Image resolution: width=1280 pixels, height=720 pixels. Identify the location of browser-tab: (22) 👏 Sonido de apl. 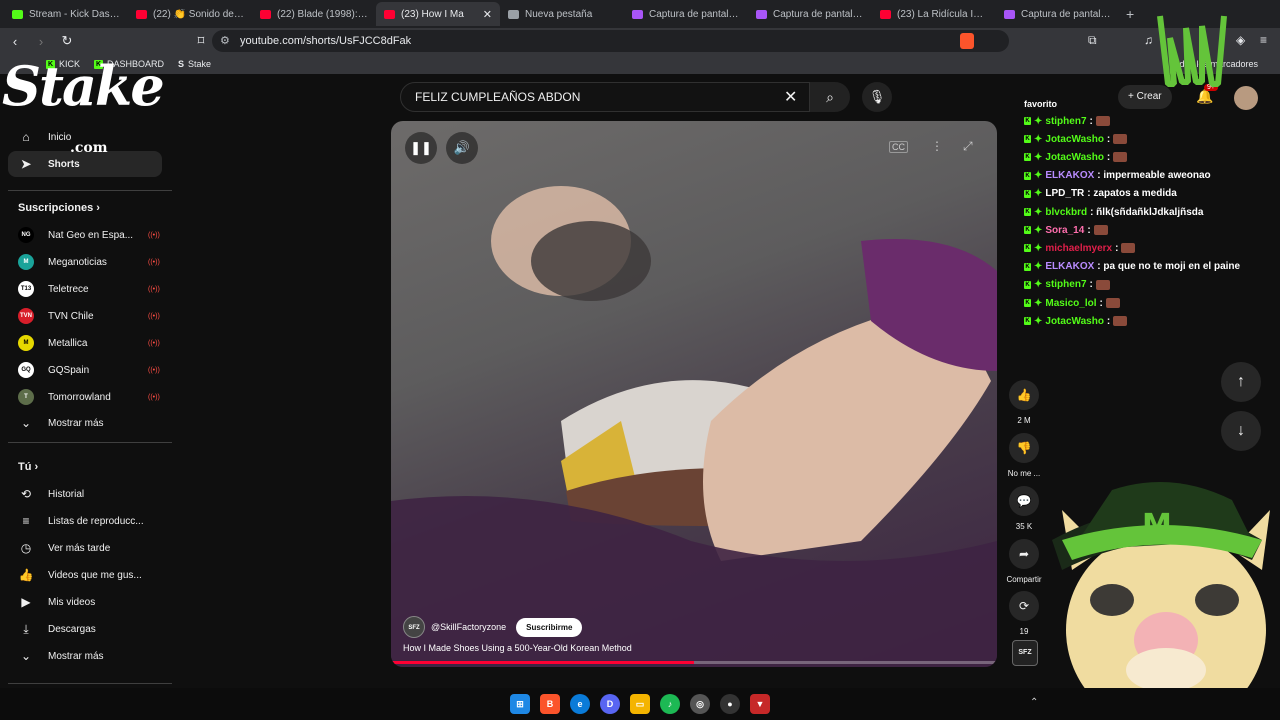
(190, 14).